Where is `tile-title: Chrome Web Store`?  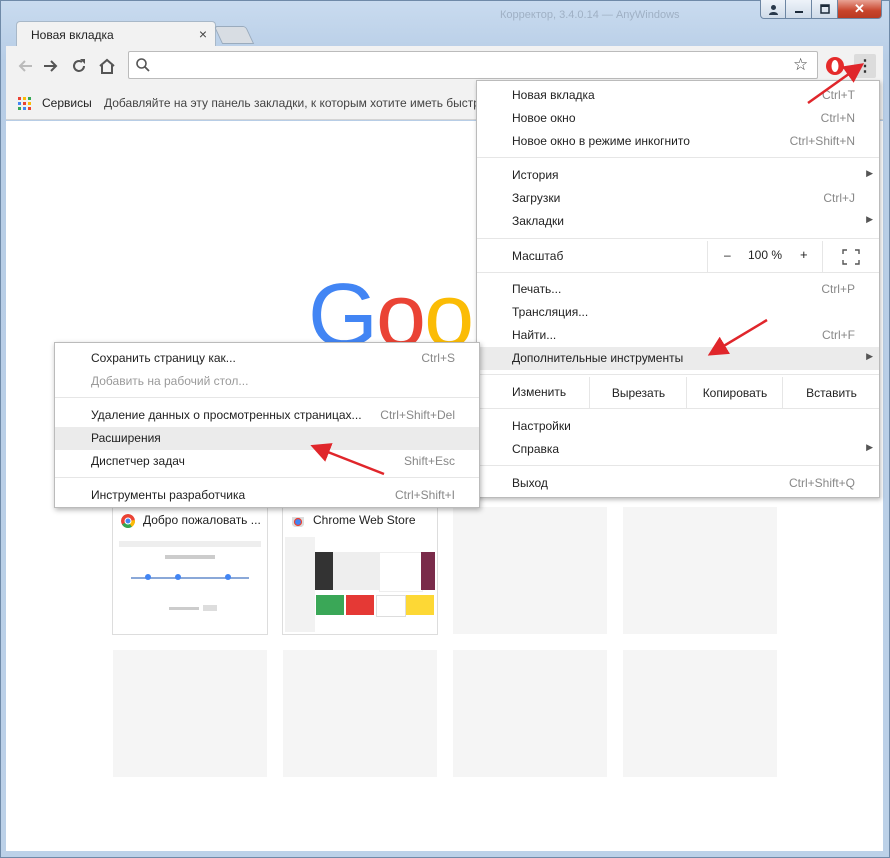 tile-title: Chrome Web Store is located at coordinates (364, 520).